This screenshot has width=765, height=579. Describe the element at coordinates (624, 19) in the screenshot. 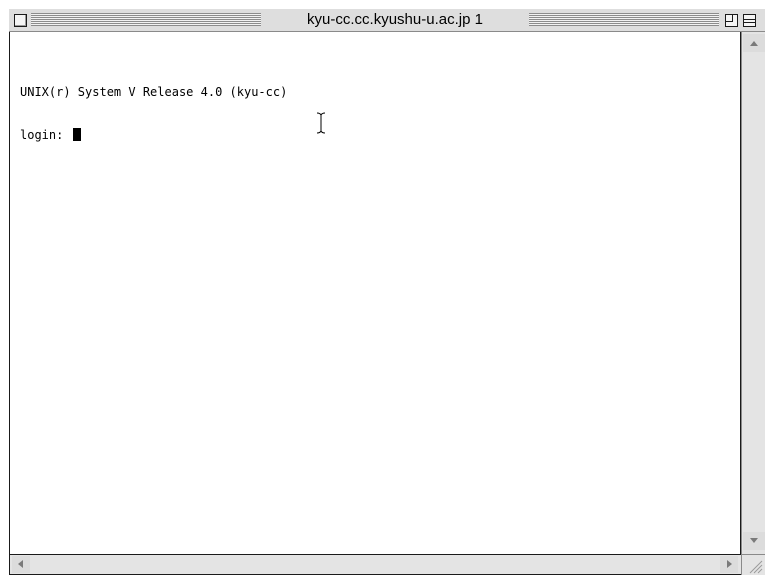

I see `title-bar-stripes-right` at that location.